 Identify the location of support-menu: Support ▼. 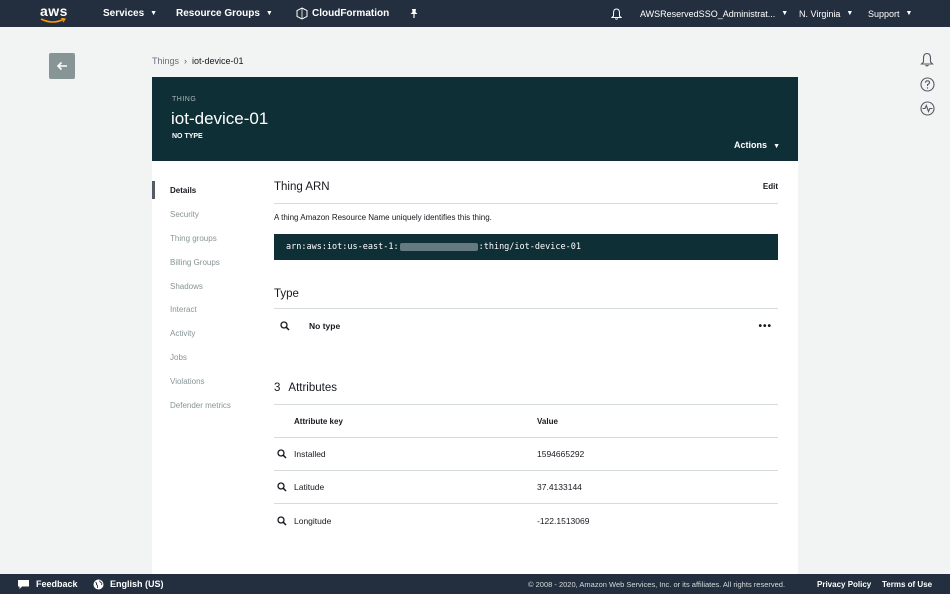
(890, 13).